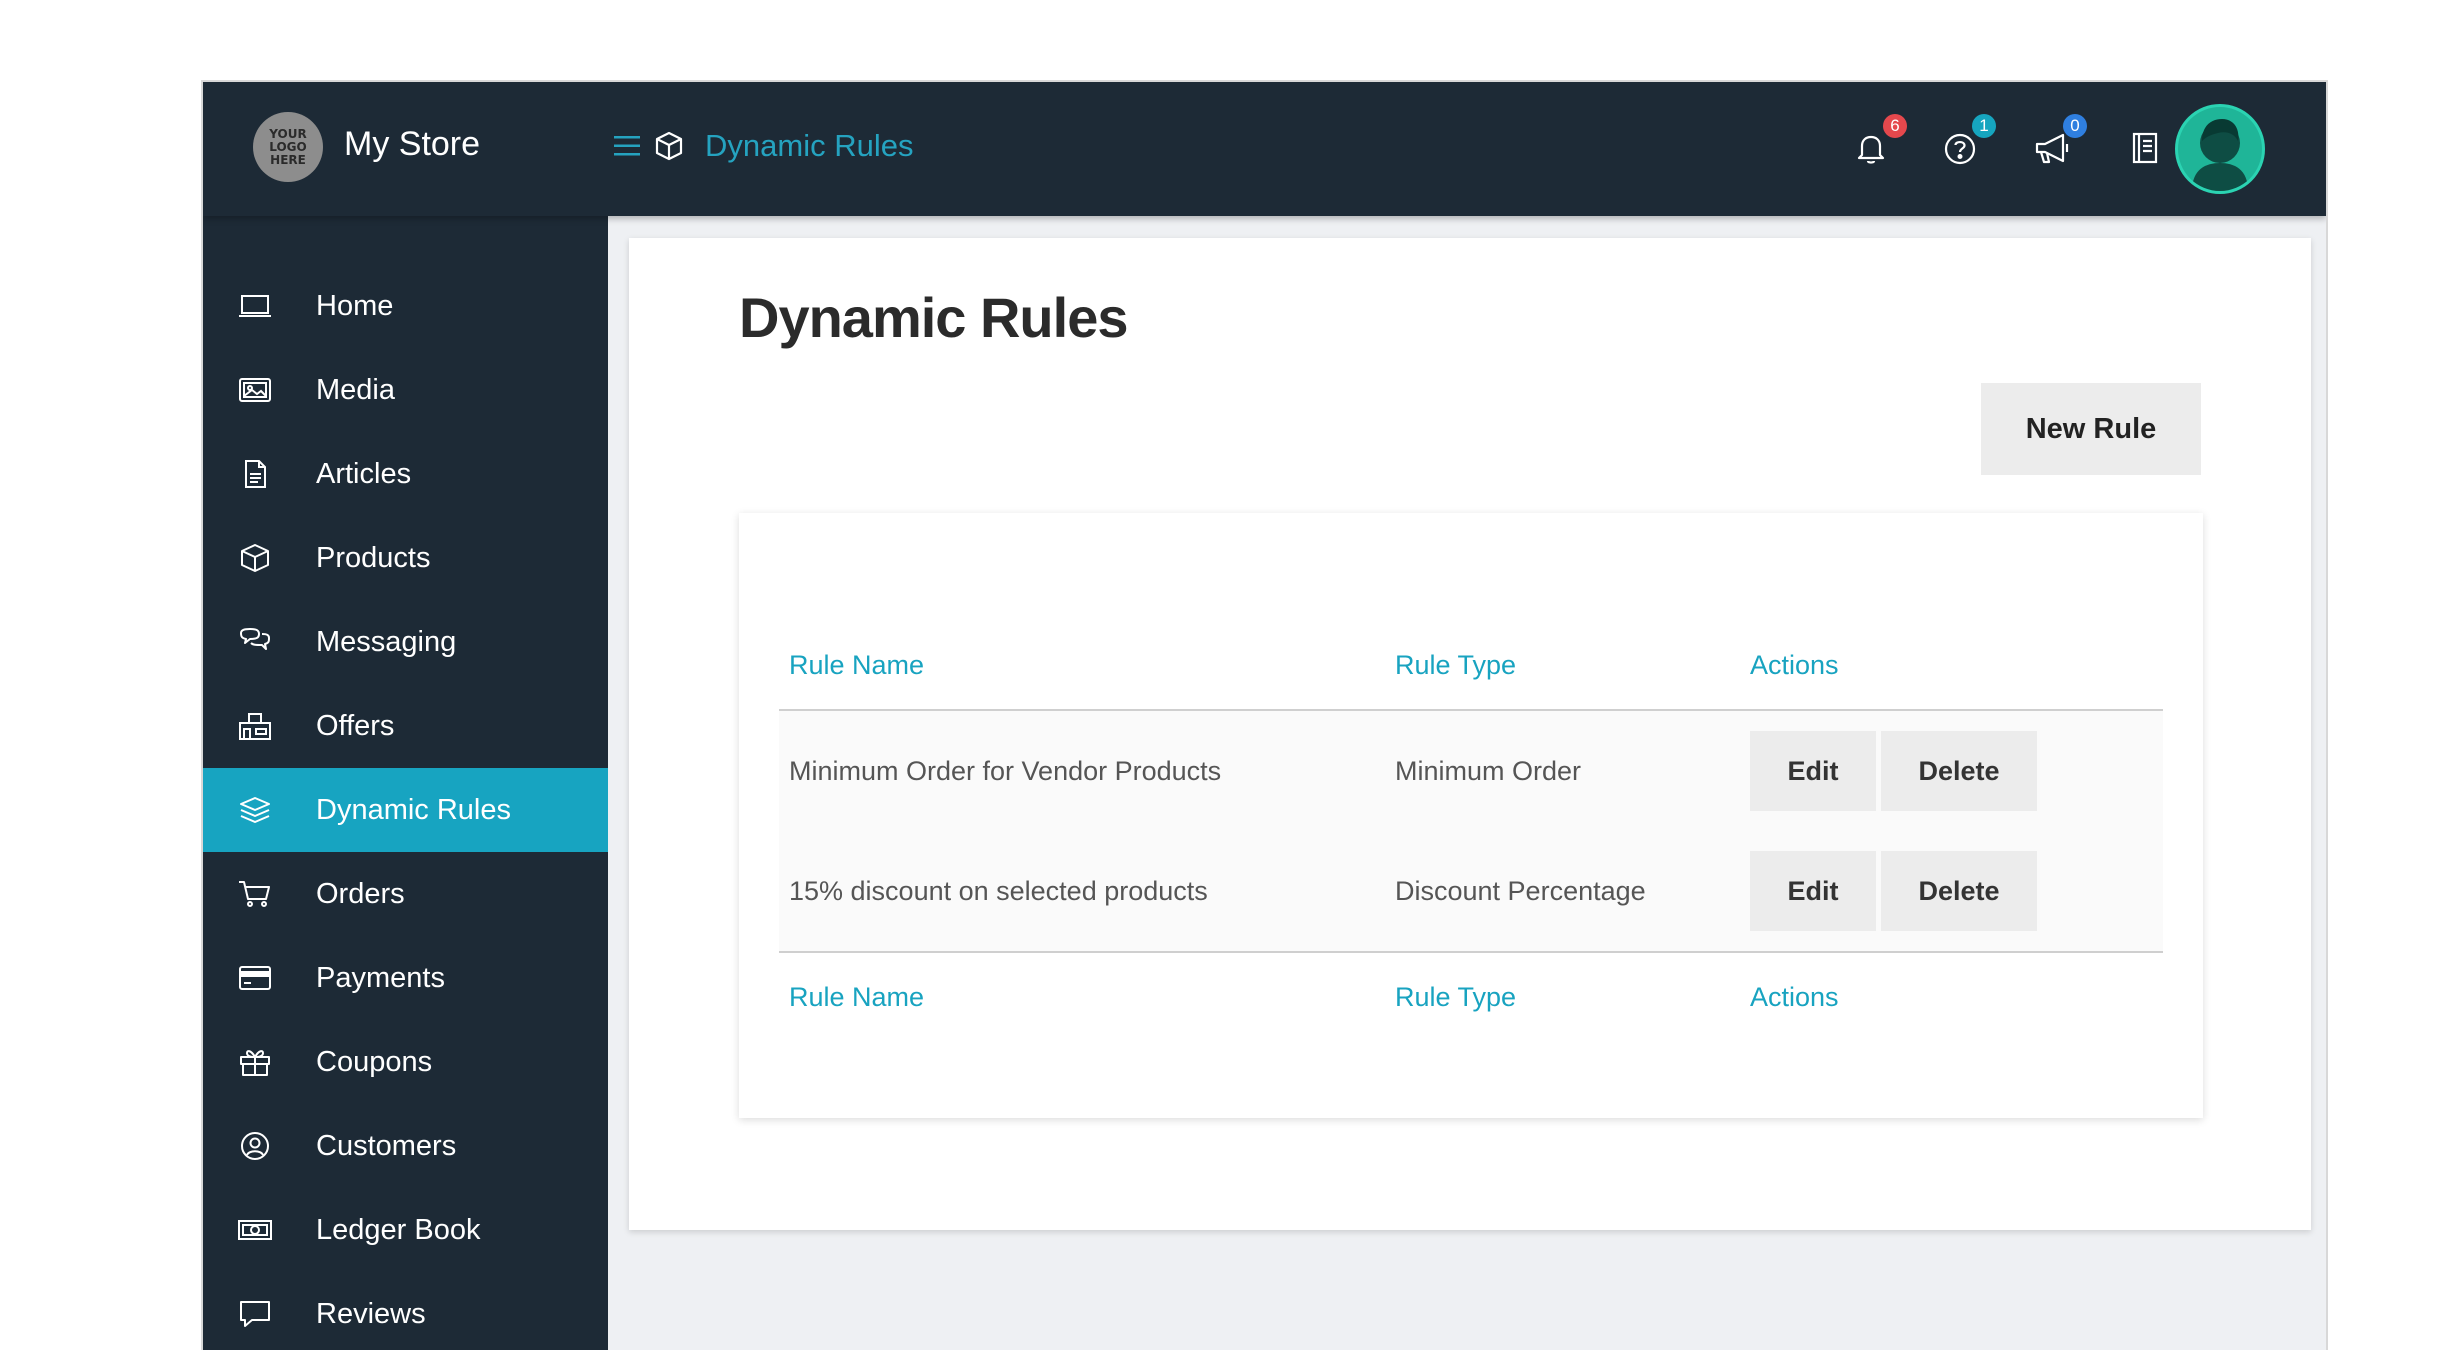 Image resolution: width=2458 pixels, height=1350 pixels. Describe the element at coordinates (255, 390) in the screenshot. I see `image-icon` at that location.